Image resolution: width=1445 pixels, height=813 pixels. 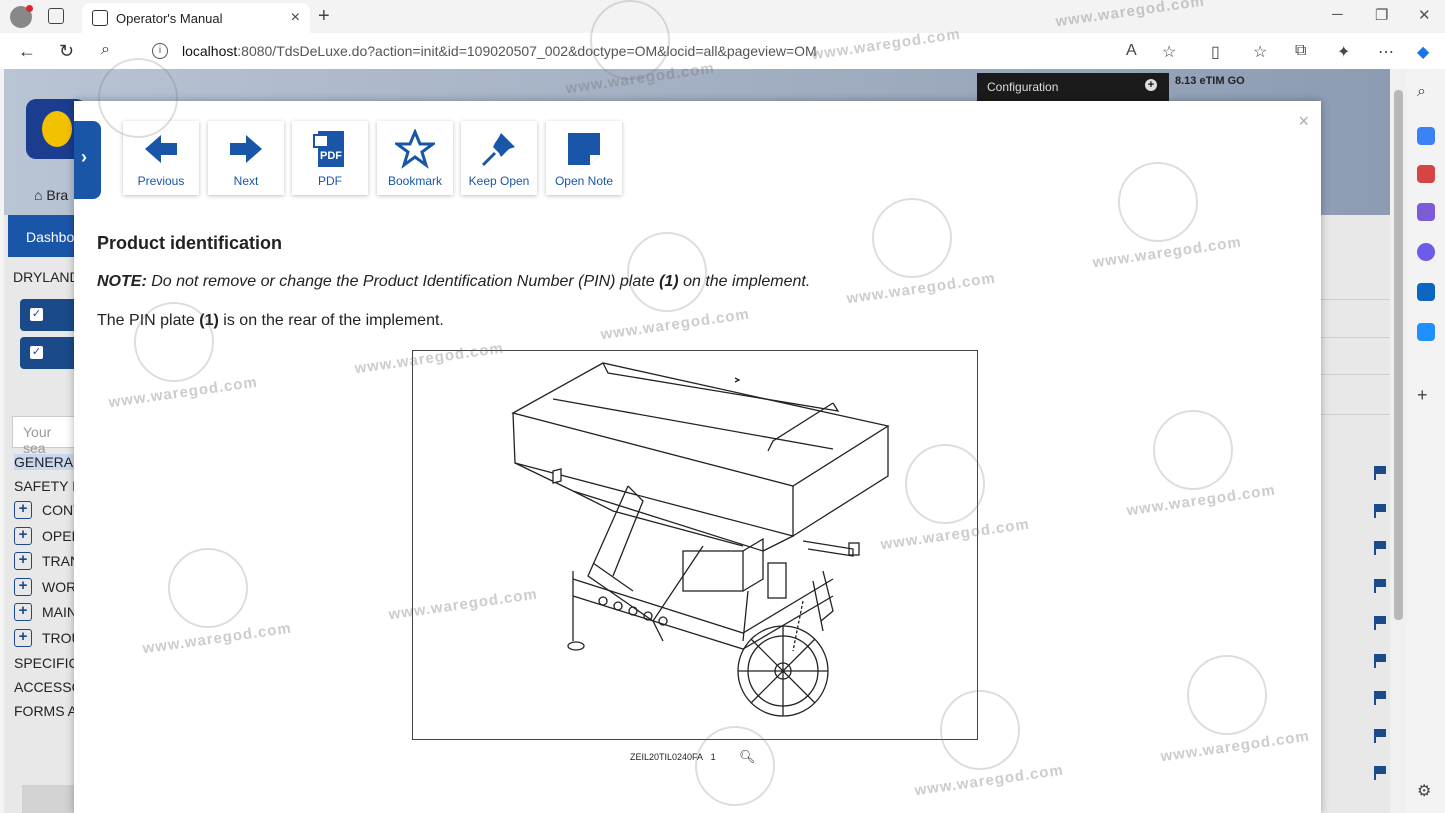 What do you see at coordinates (1260, 52) in the screenshot?
I see `favorites-icon: ☆` at bounding box center [1260, 52].